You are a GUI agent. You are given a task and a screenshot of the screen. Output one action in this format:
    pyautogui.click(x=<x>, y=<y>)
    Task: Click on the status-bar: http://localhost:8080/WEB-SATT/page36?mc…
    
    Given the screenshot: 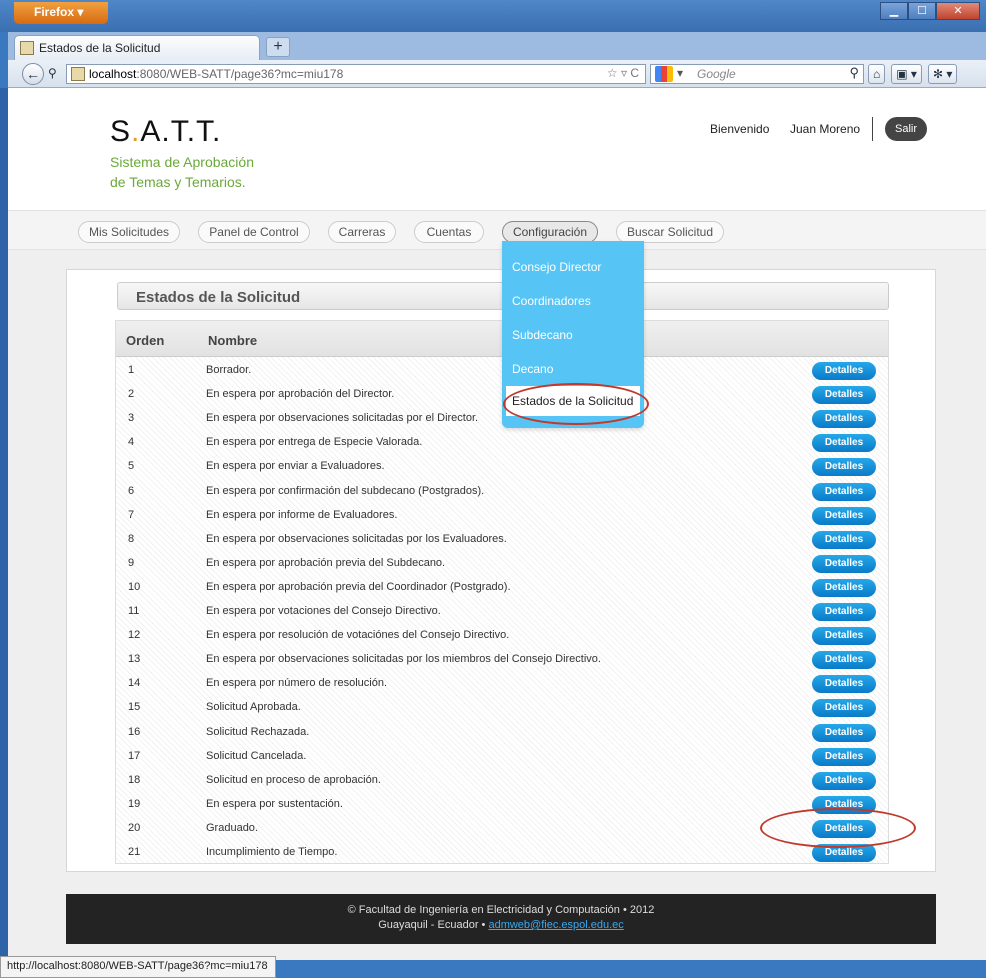 What is the action you would take?
    pyautogui.click(x=138, y=967)
    